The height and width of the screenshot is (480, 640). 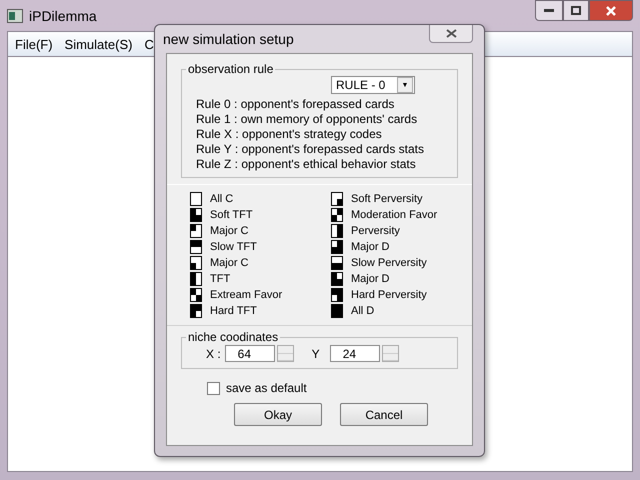 I want to click on y-label: Y, so click(x=316, y=353).